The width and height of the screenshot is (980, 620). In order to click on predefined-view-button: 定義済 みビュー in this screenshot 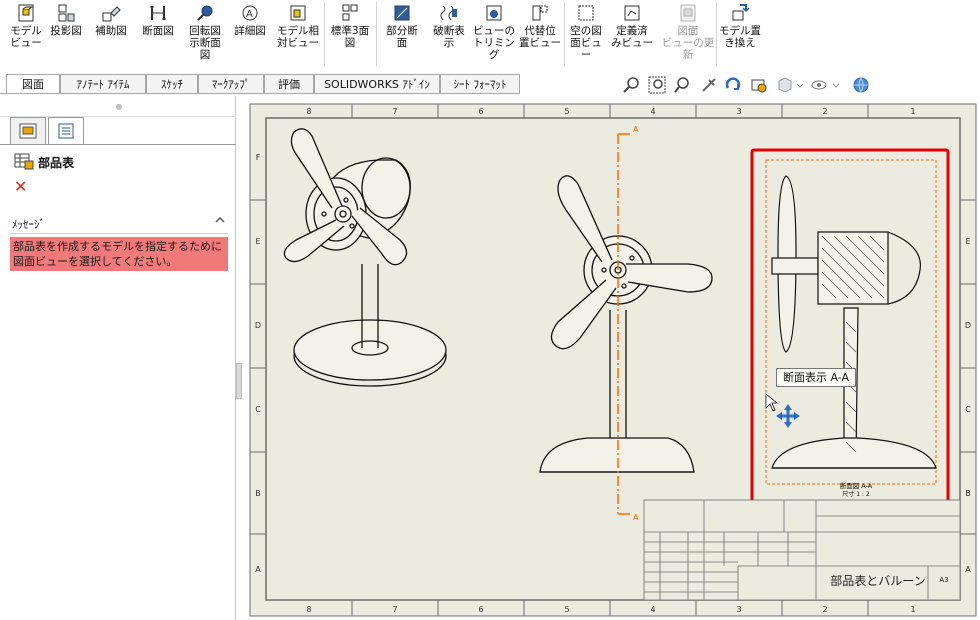, I will do `click(632, 26)`.